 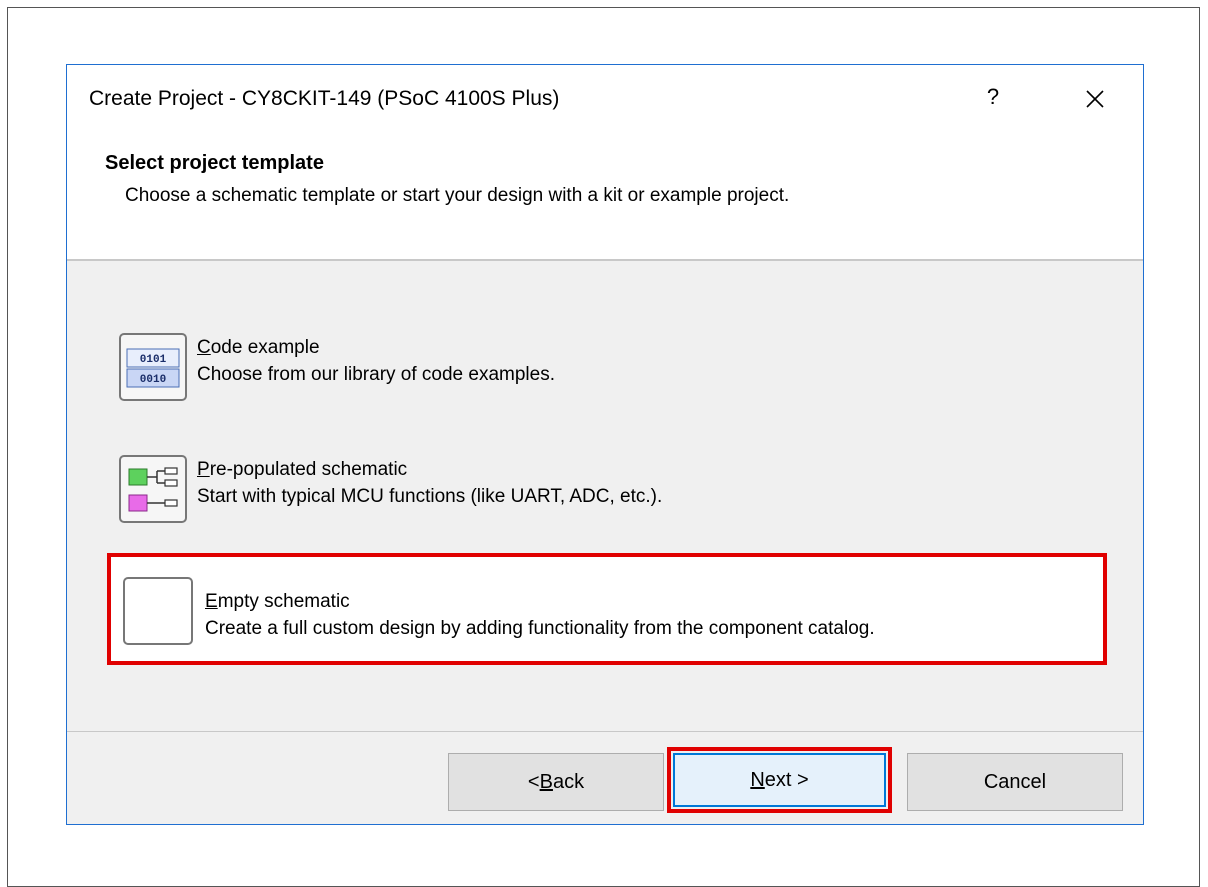 What do you see at coordinates (302, 469) in the screenshot?
I see `option-label: Pre-populated schematic` at bounding box center [302, 469].